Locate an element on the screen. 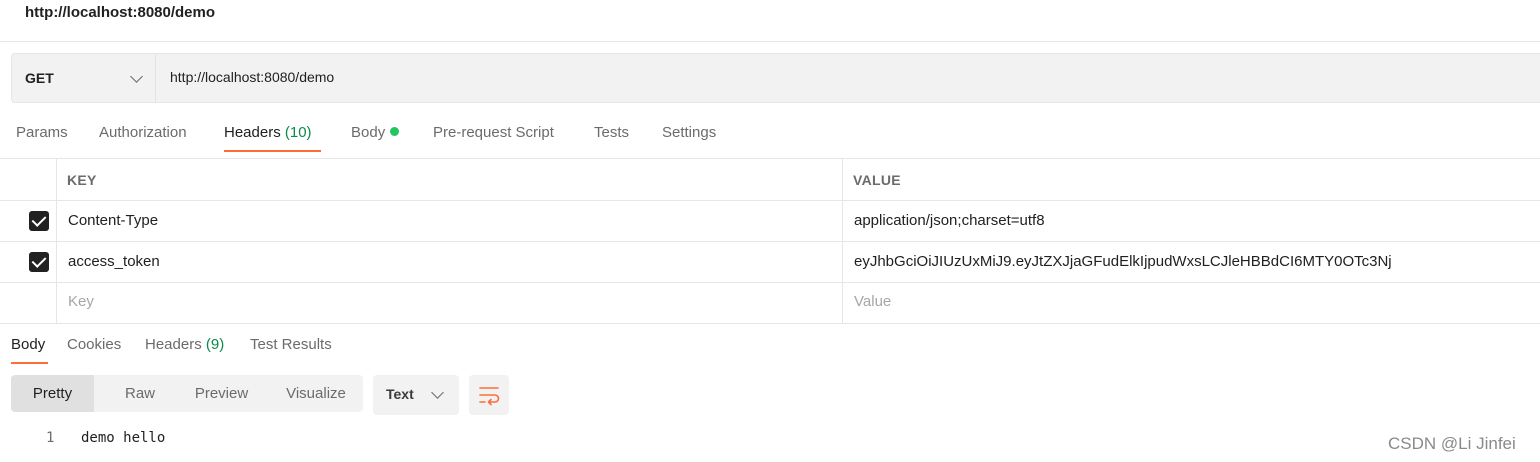 Image resolution: width=1540 pixels, height=462 pixels. tab-cookies: Cookies is located at coordinates (94, 344).